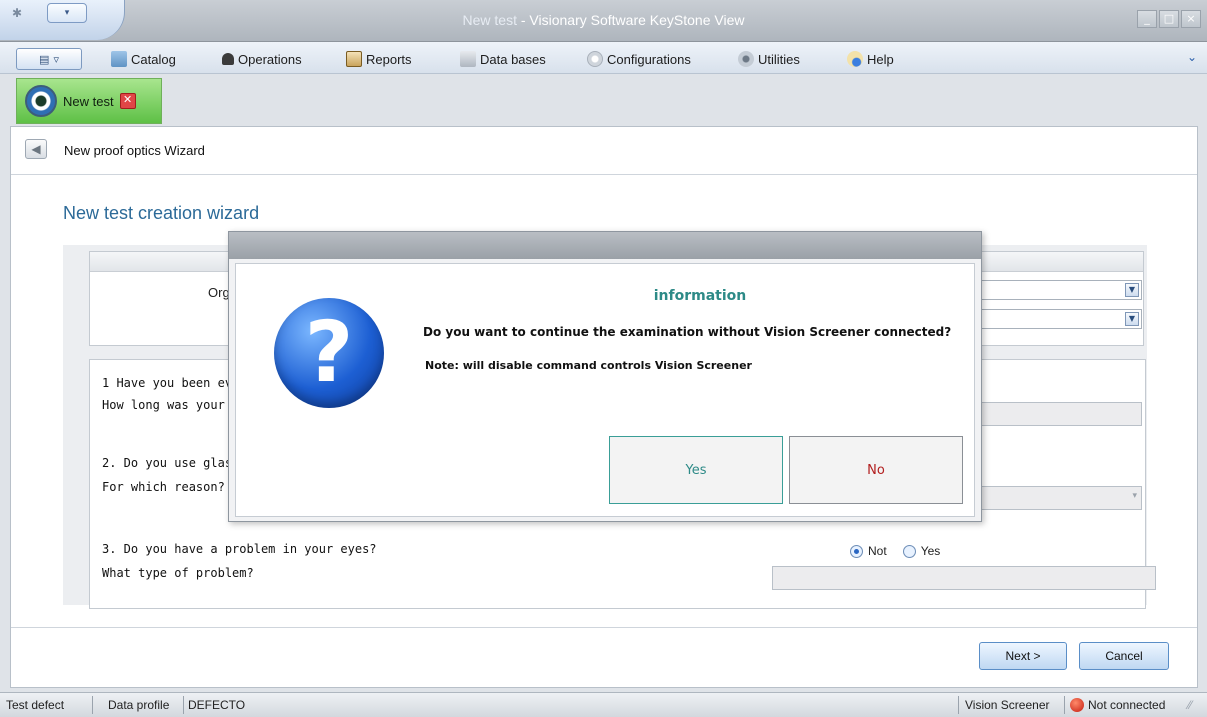 This screenshot has width=1207, height=717. I want to click on status-test: Test defect, so click(35, 705).